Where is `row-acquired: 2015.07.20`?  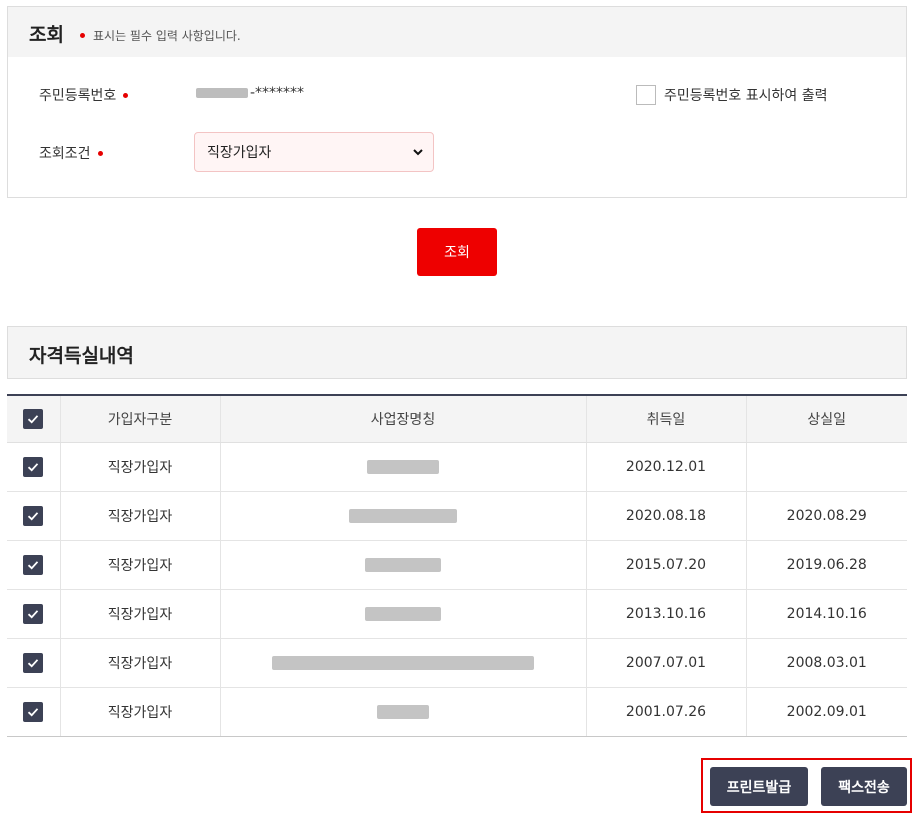
row-acquired: 2015.07.20 is located at coordinates (665, 565).